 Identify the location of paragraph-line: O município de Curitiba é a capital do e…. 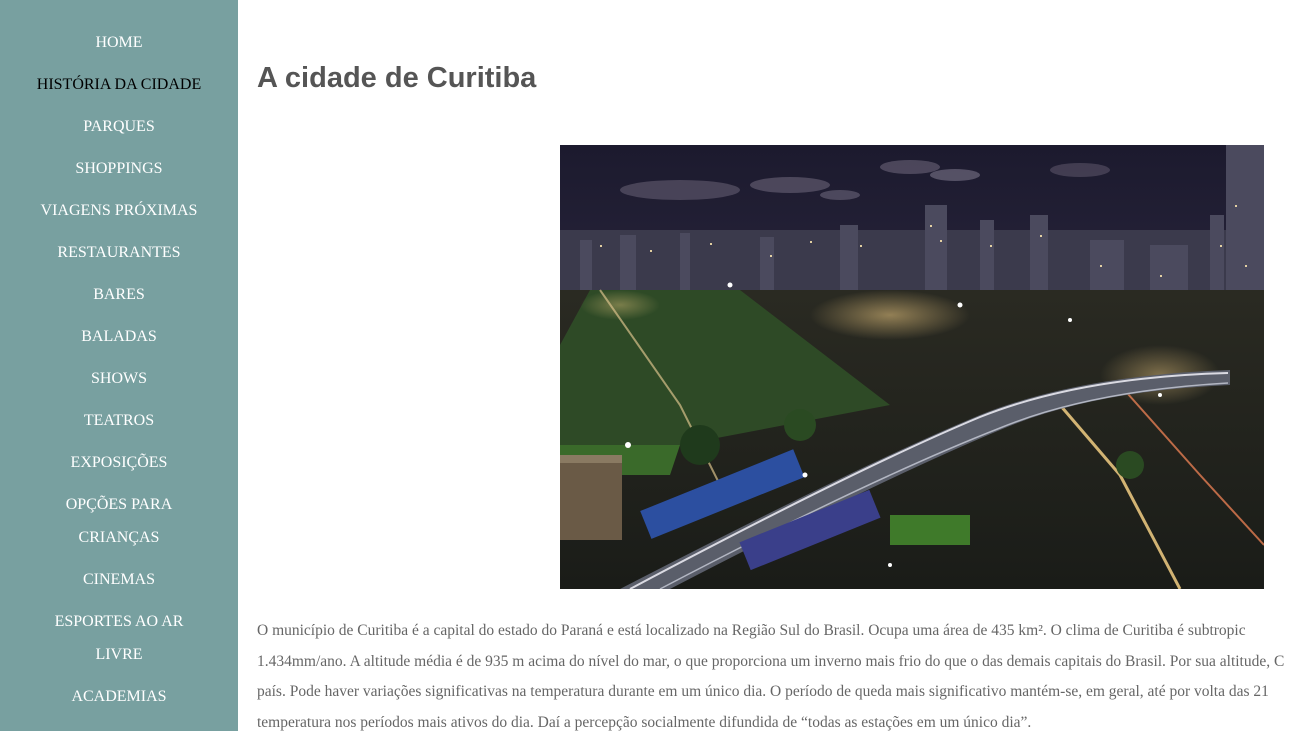
(751, 630).